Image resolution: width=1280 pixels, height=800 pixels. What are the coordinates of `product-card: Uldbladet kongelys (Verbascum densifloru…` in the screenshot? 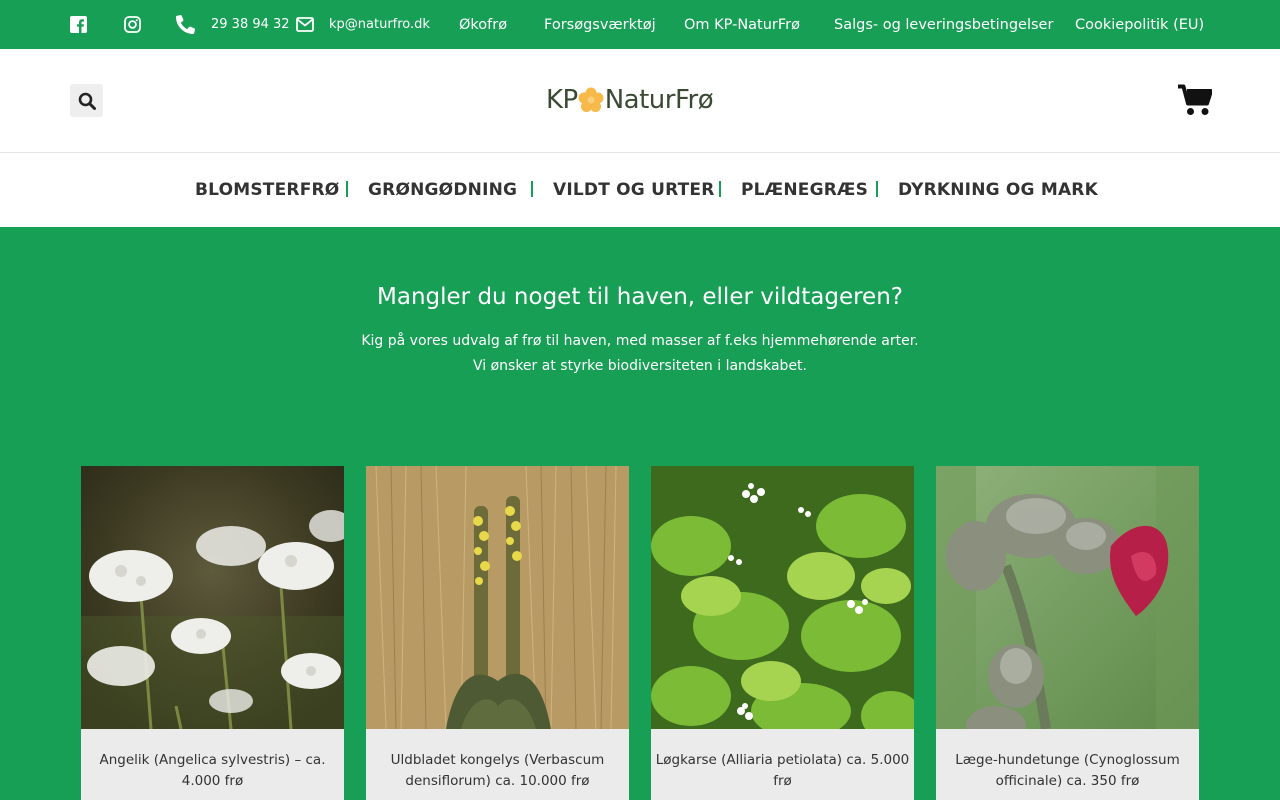 It's located at (497, 633).